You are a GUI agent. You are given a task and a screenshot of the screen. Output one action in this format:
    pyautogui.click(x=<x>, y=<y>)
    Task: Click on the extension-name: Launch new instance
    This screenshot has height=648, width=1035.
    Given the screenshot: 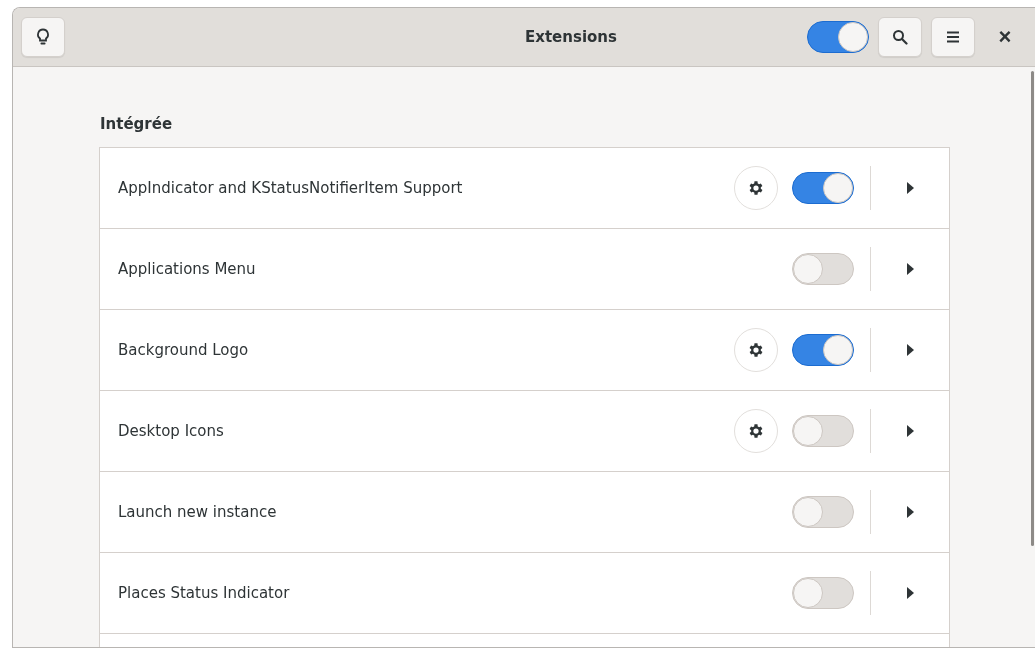 What is the action you would take?
    pyautogui.click(x=198, y=512)
    